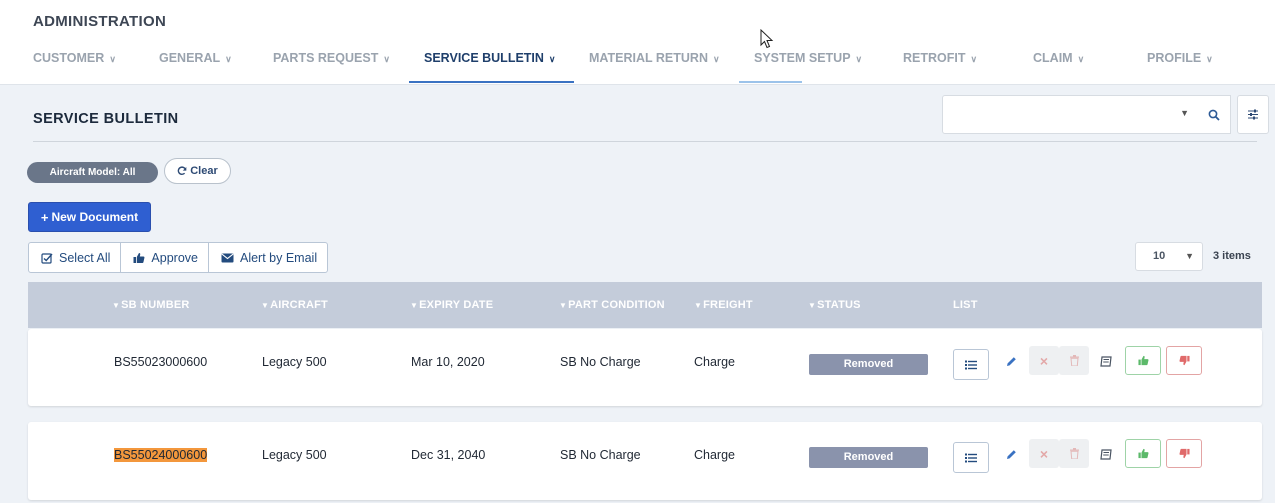 This screenshot has width=1275, height=503. What do you see at coordinates (770, 82) in the screenshot?
I see `hover-tab-indicator` at bounding box center [770, 82].